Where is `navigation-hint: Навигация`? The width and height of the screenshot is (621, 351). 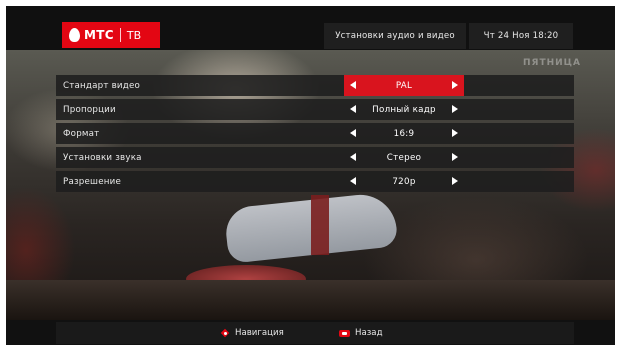 navigation-hint: Навигация is located at coordinates (252, 333).